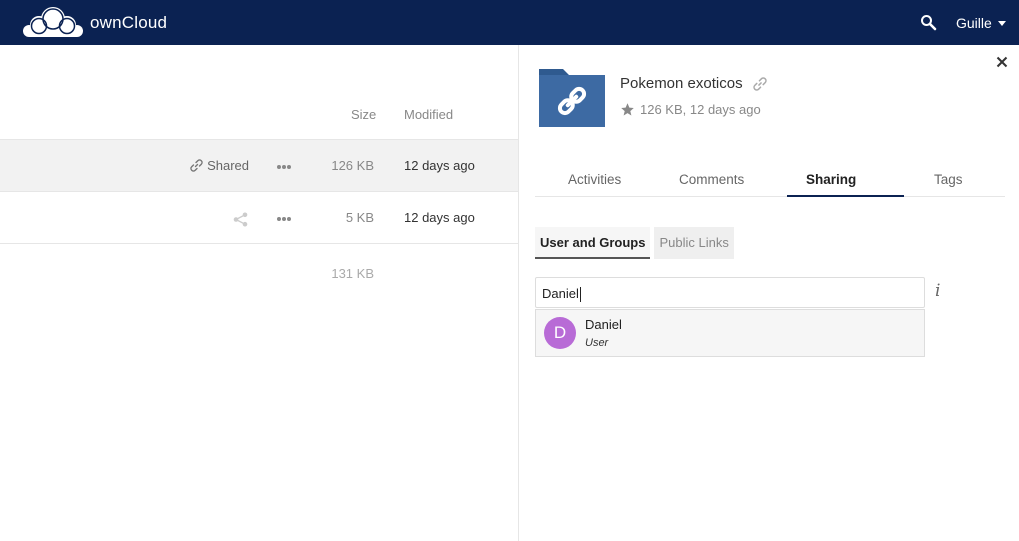  I want to click on file-size: 126 KB, so click(352, 165).